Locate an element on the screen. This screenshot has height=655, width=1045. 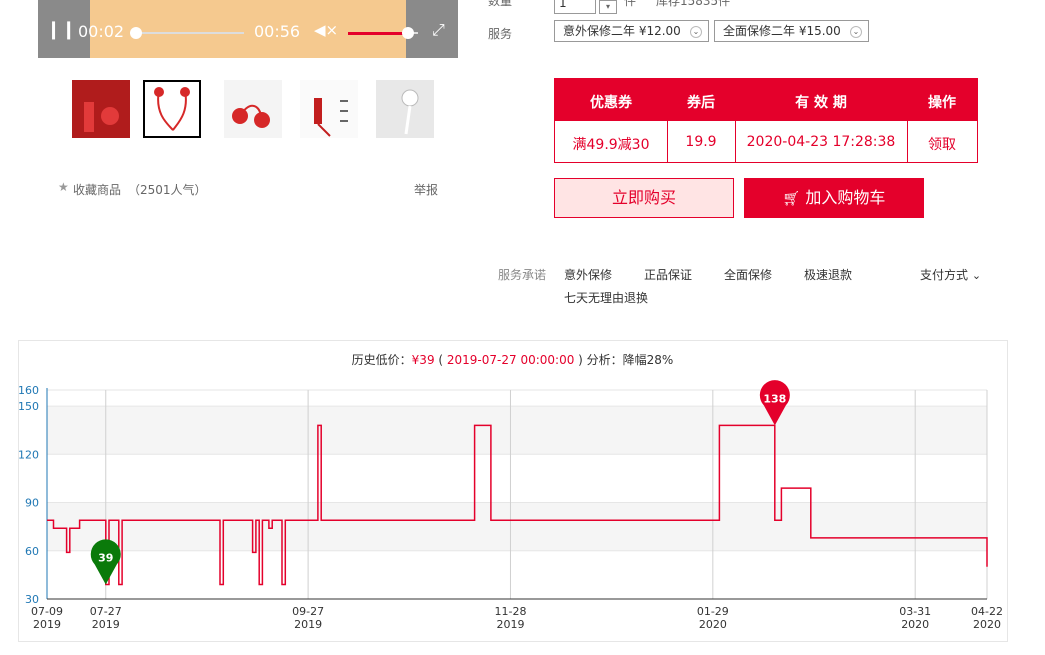
y-tick-label: 120 is located at coordinates (28, 454).